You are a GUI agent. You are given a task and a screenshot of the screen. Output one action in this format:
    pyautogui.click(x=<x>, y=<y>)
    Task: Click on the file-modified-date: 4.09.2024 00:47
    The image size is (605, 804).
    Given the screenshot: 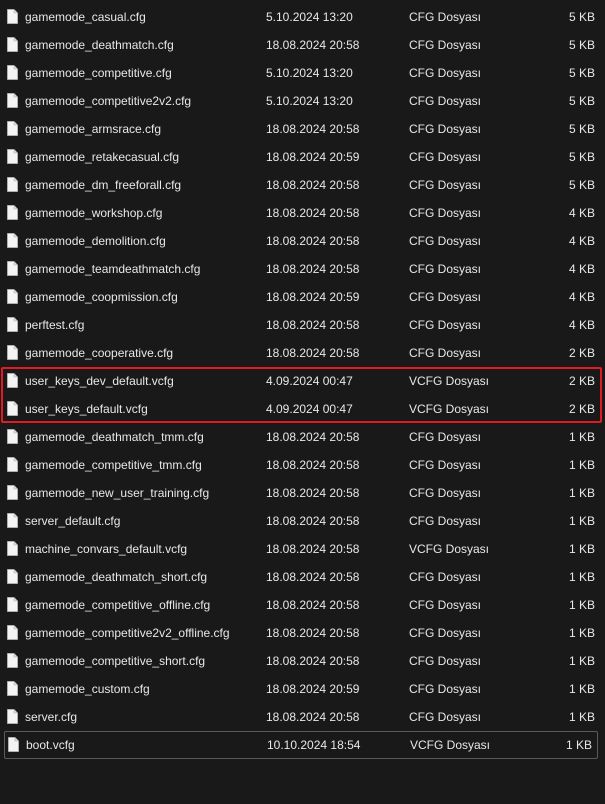 What is the action you would take?
    pyautogui.click(x=309, y=381)
    